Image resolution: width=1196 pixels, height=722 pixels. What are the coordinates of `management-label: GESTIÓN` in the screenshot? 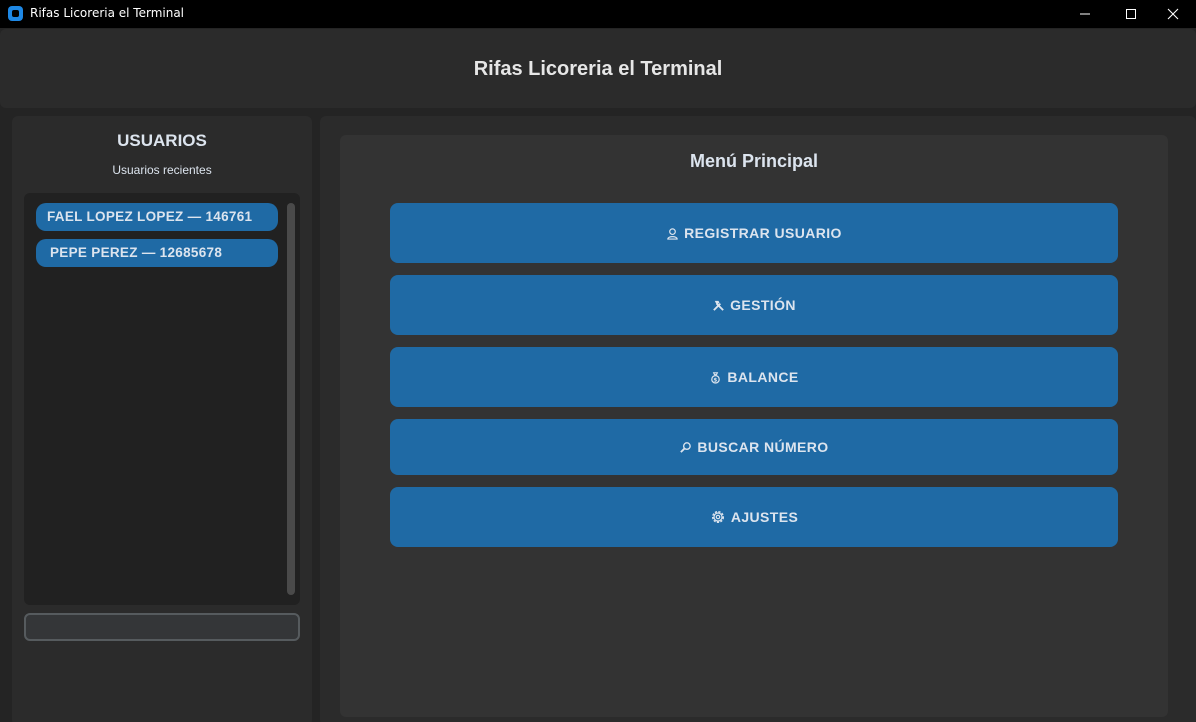 It's located at (763, 305).